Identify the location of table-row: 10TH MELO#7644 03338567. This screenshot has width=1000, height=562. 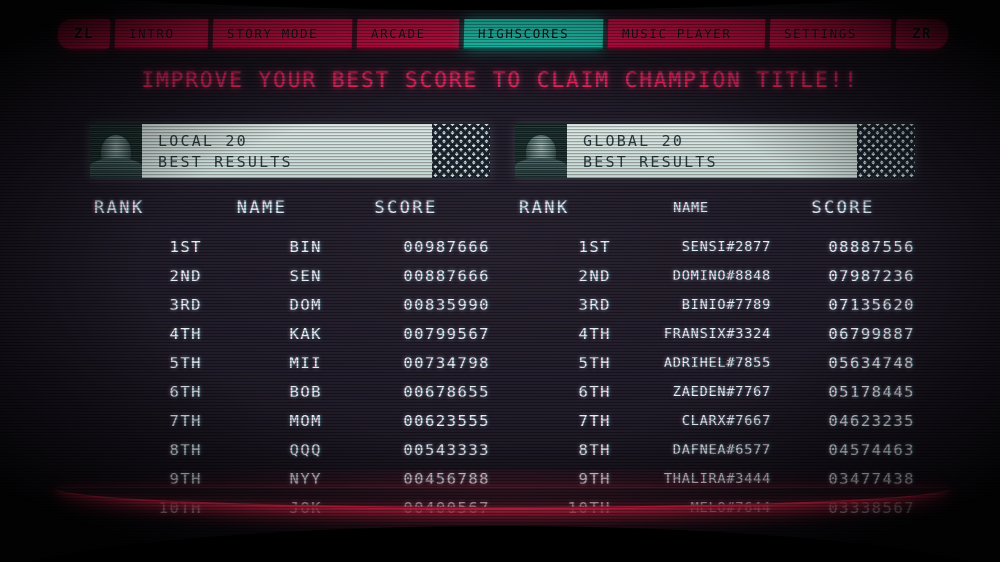
(715, 507).